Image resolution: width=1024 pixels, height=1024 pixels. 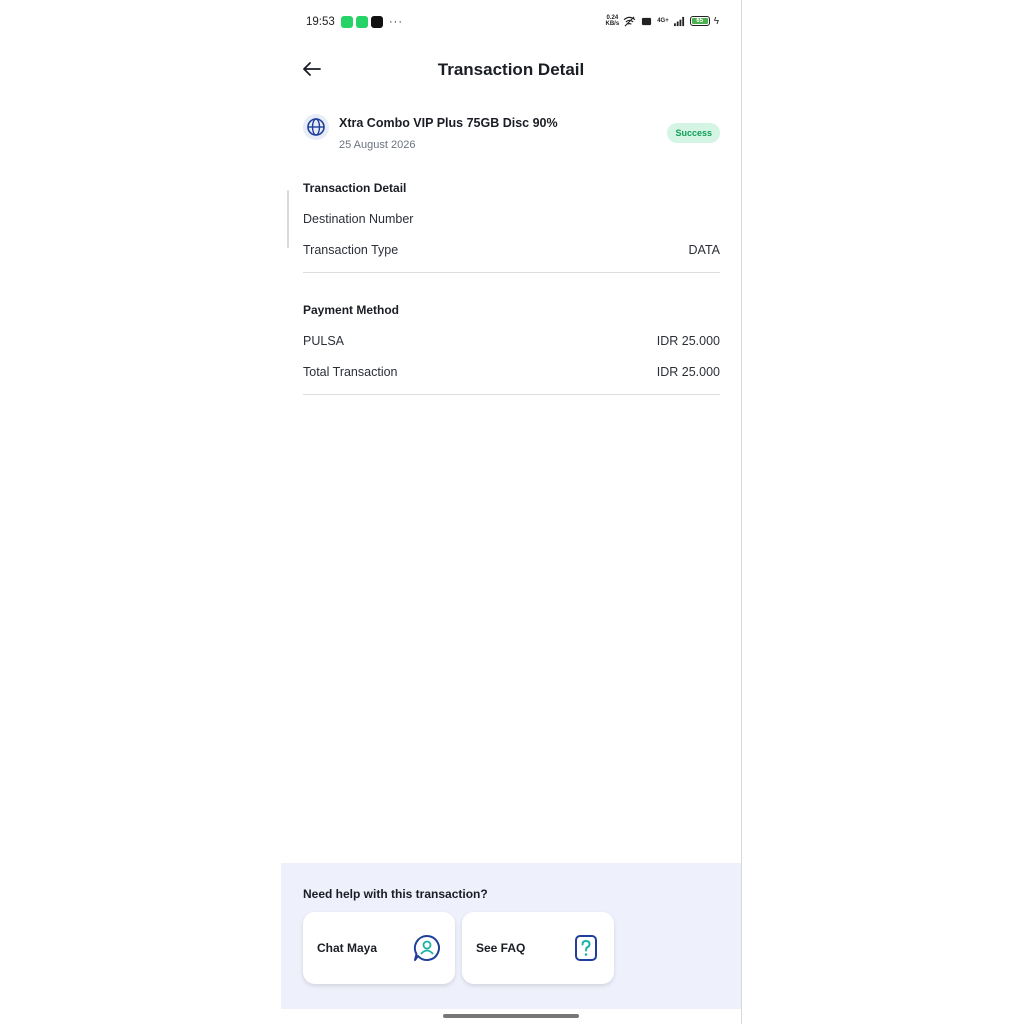 I want to click on help-question: Need help with this transaction?, so click(x=395, y=894).